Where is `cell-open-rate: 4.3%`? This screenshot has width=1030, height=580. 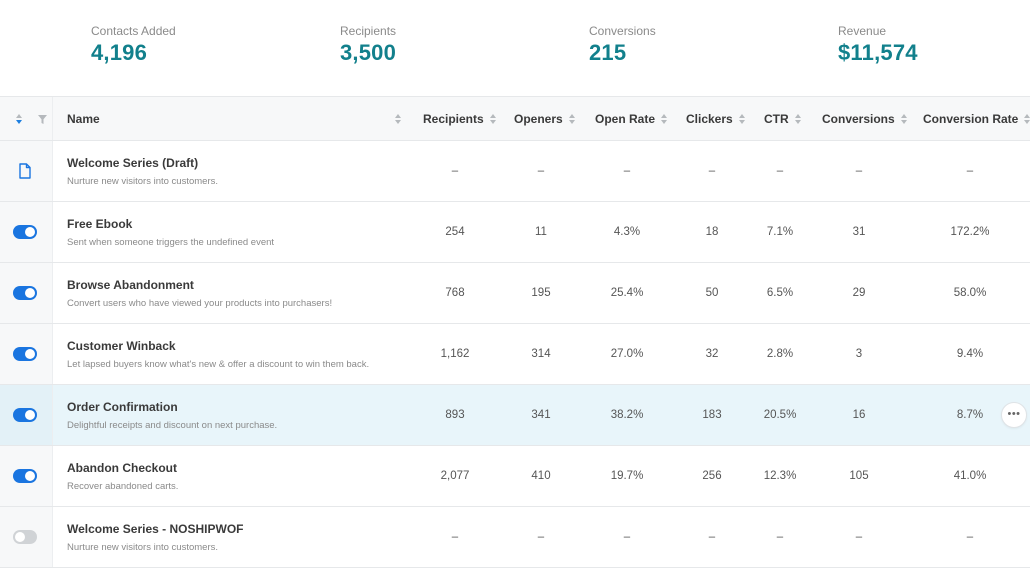 cell-open-rate: 4.3% is located at coordinates (627, 232).